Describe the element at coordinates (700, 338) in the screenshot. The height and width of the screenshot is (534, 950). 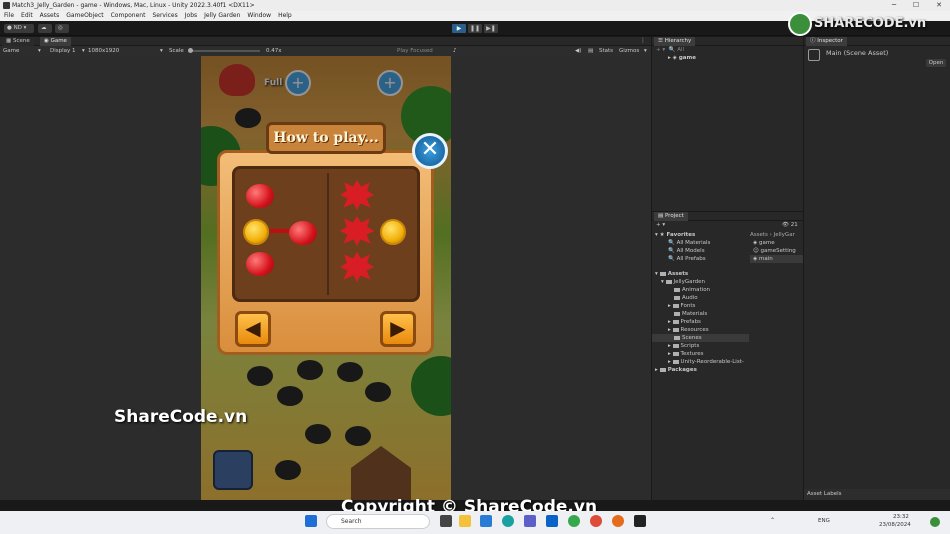
I see `folder-item-selected: Scenes` at that location.